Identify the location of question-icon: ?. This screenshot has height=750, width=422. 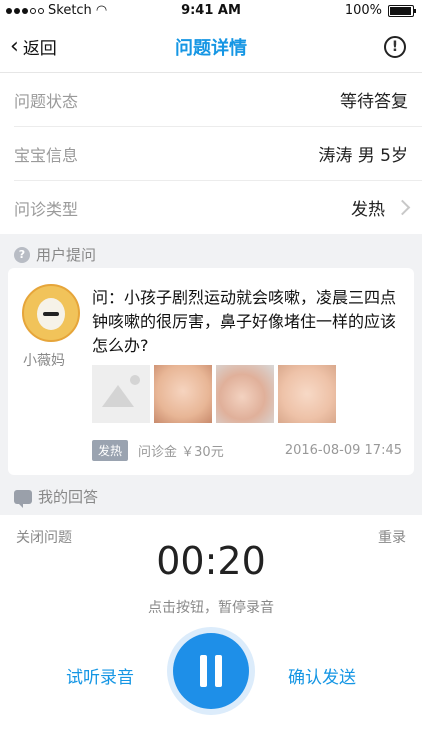
(22, 254).